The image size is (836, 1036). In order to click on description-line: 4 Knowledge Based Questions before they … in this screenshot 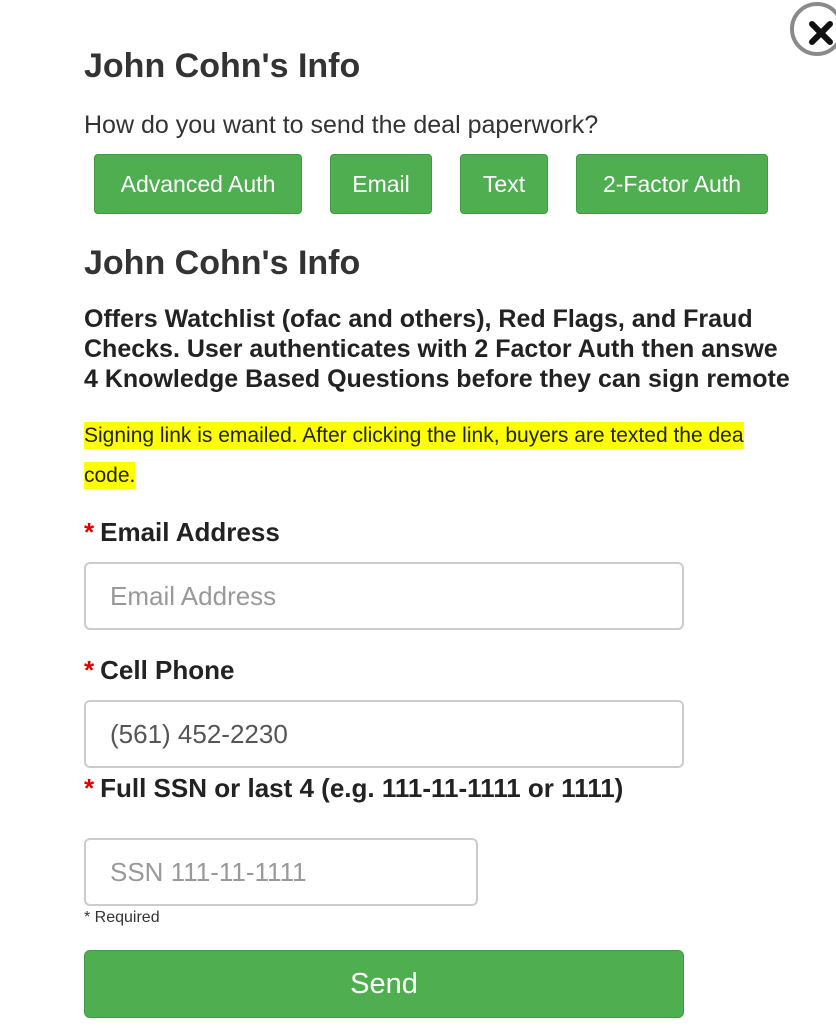, I will do `click(437, 379)`.